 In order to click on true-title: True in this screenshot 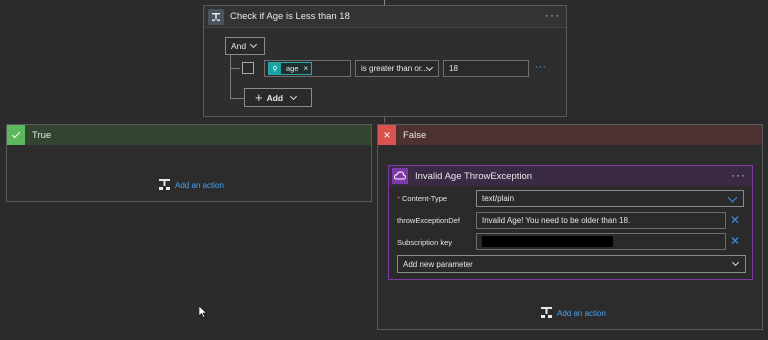, I will do `click(42, 135)`.